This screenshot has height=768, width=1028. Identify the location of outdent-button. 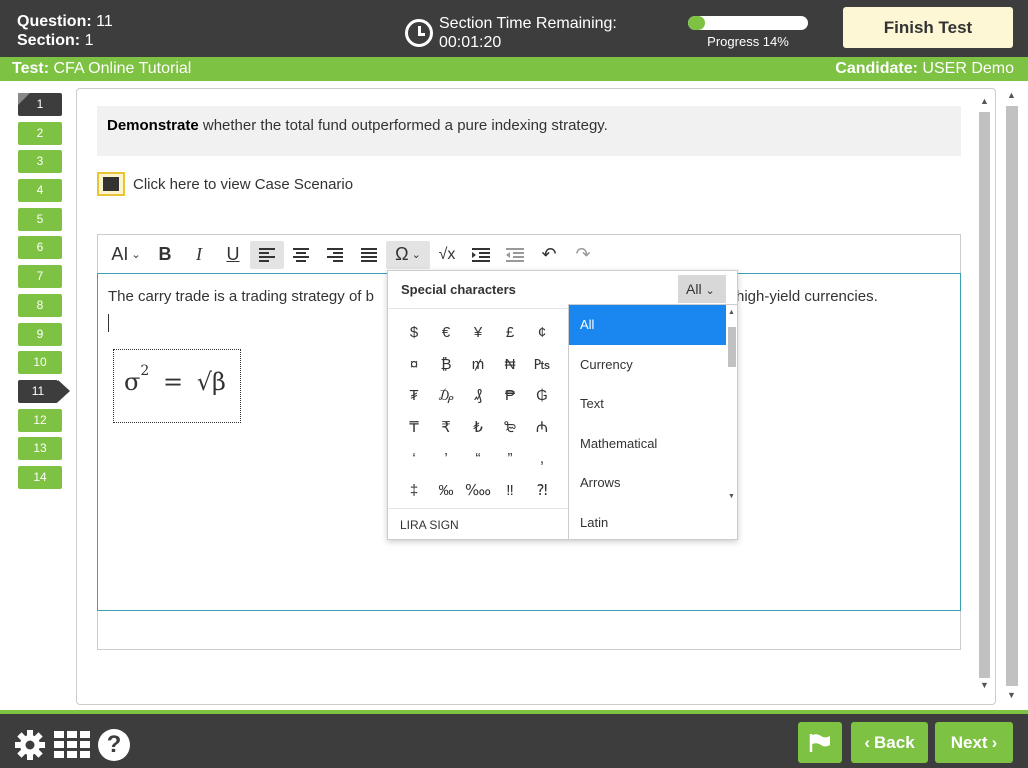
(515, 255).